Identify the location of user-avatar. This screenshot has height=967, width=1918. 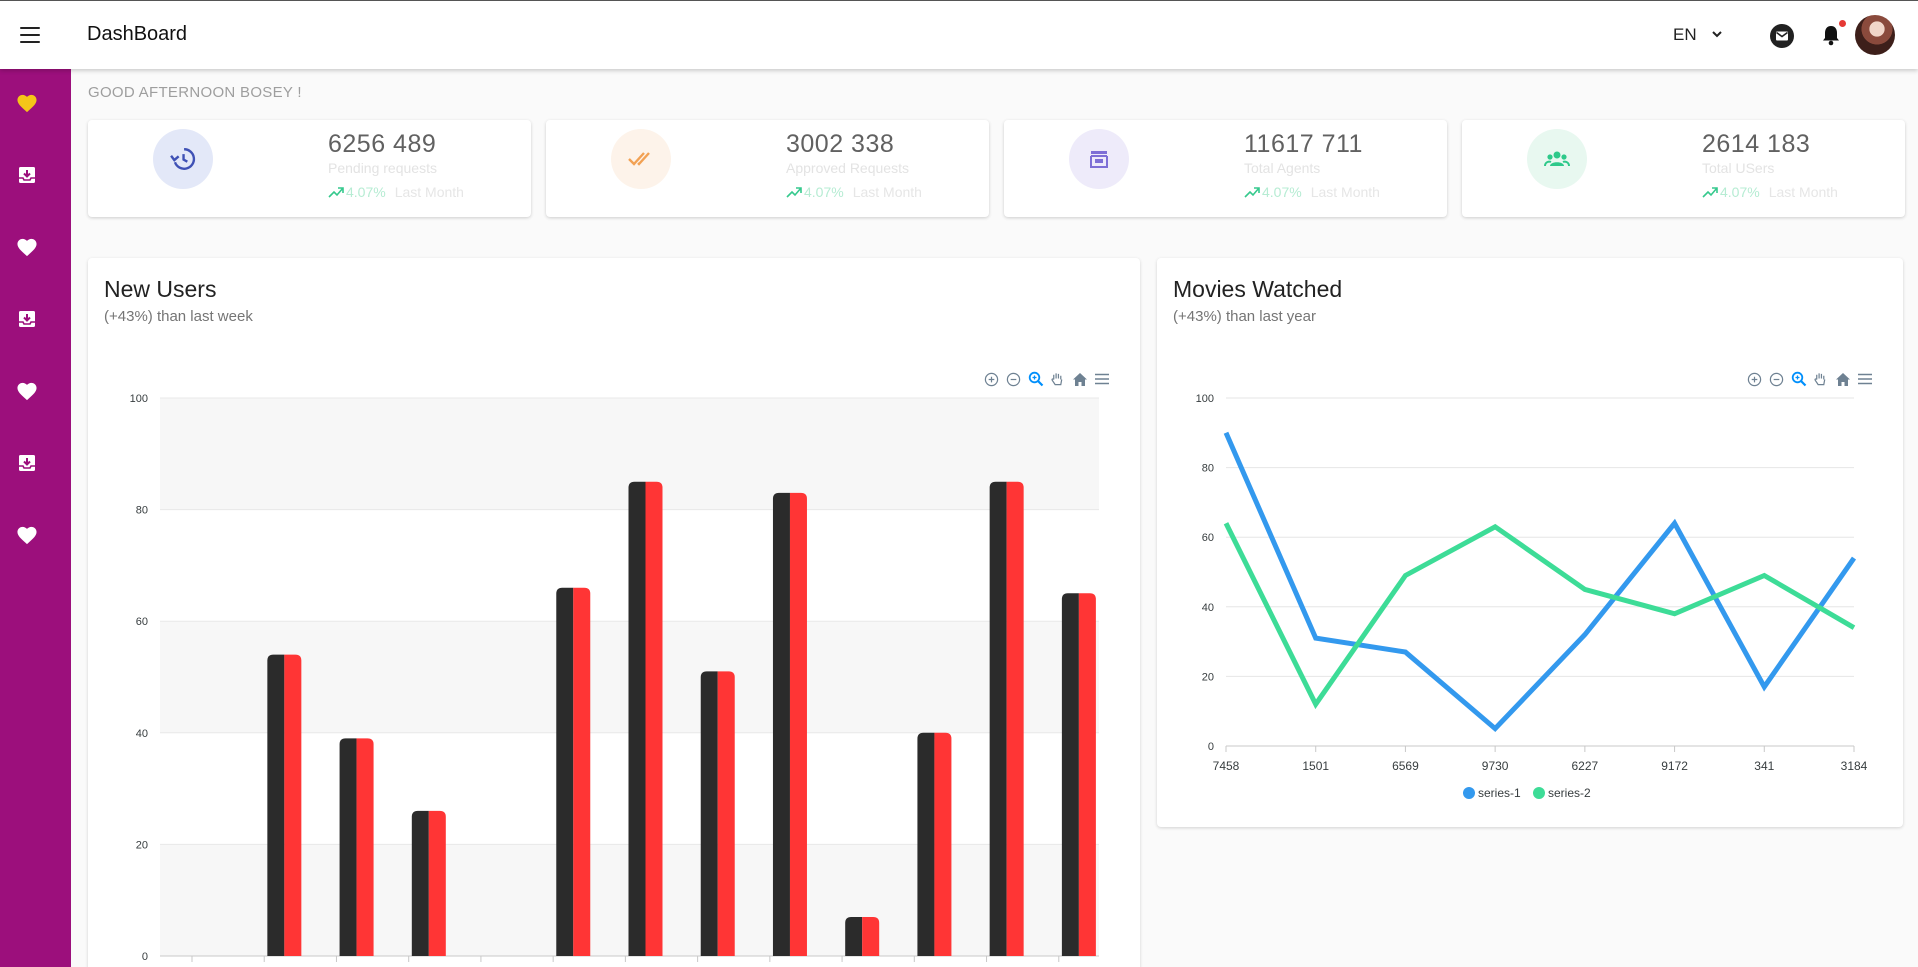
(1875, 35).